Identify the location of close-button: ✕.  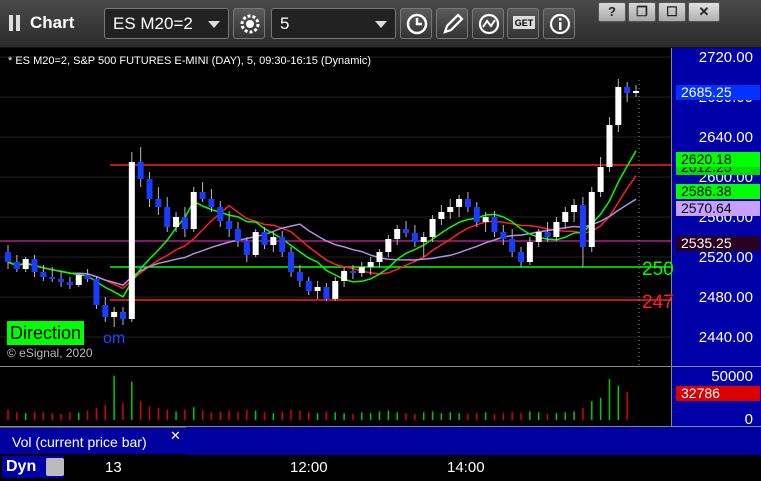
(704, 12).